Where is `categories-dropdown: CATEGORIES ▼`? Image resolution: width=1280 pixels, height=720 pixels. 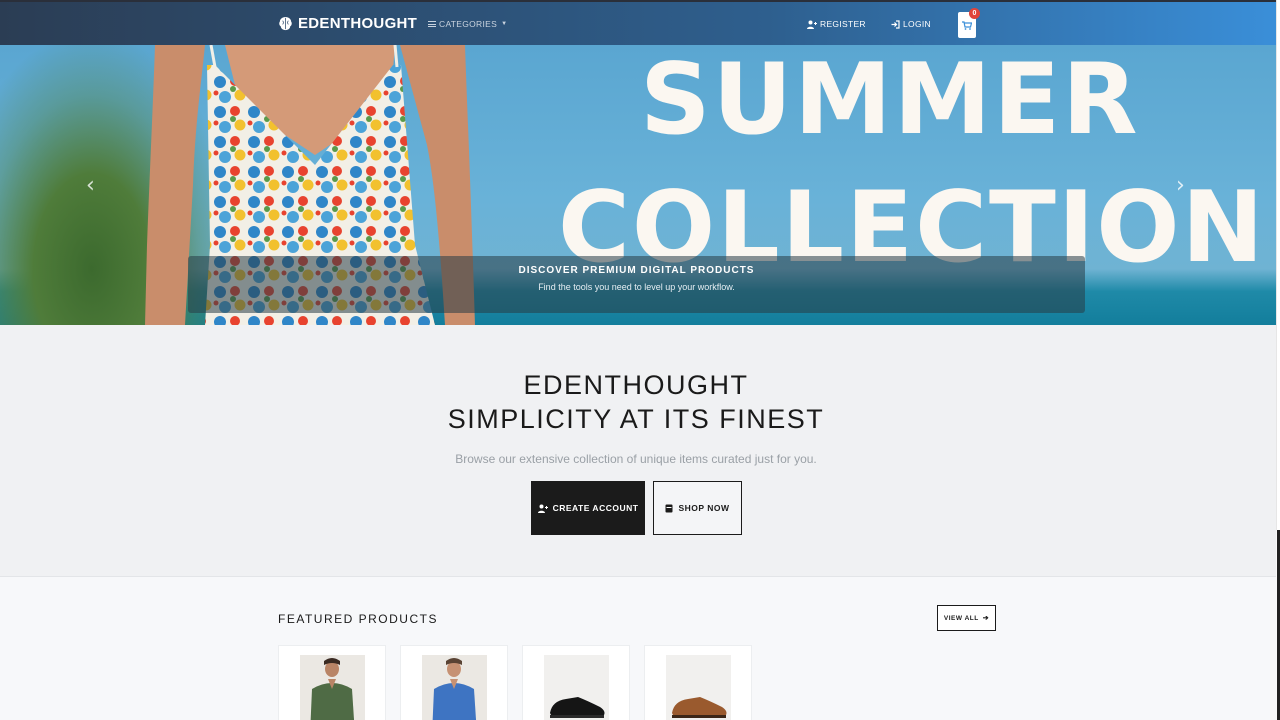 categories-dropdown: CATEGORIES ▼ is located at coordinates (467, 24).